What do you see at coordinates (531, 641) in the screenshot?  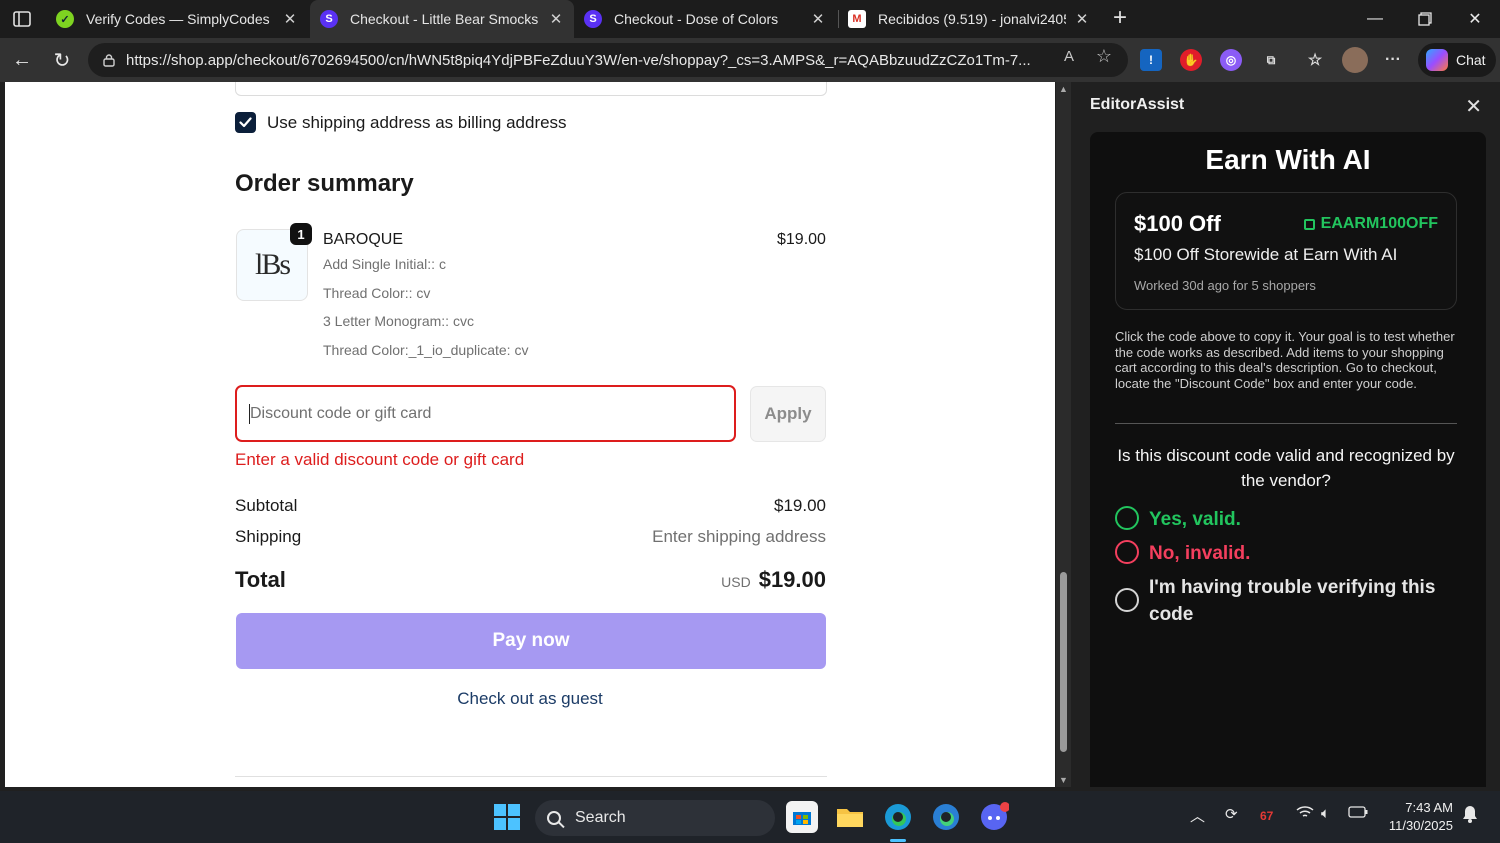 I see `pay-now-button: Pay now` at bounding box center [531, 641].